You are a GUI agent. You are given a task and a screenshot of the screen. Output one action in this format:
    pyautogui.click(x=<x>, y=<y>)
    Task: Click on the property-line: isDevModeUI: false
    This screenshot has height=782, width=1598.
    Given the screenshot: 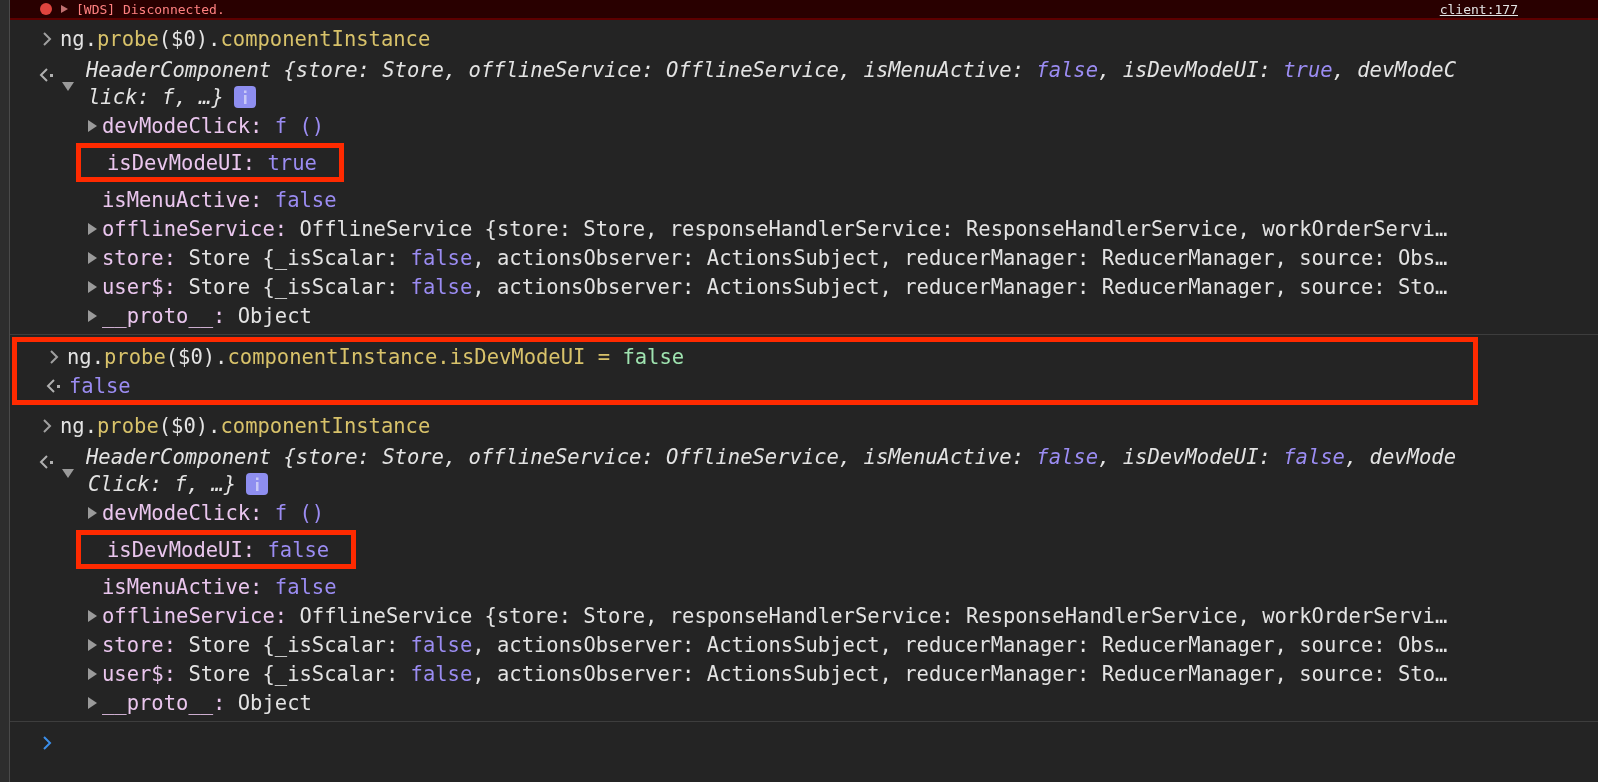 What is the action you would take?
    pyautogui.click(x=218, y=549)
    